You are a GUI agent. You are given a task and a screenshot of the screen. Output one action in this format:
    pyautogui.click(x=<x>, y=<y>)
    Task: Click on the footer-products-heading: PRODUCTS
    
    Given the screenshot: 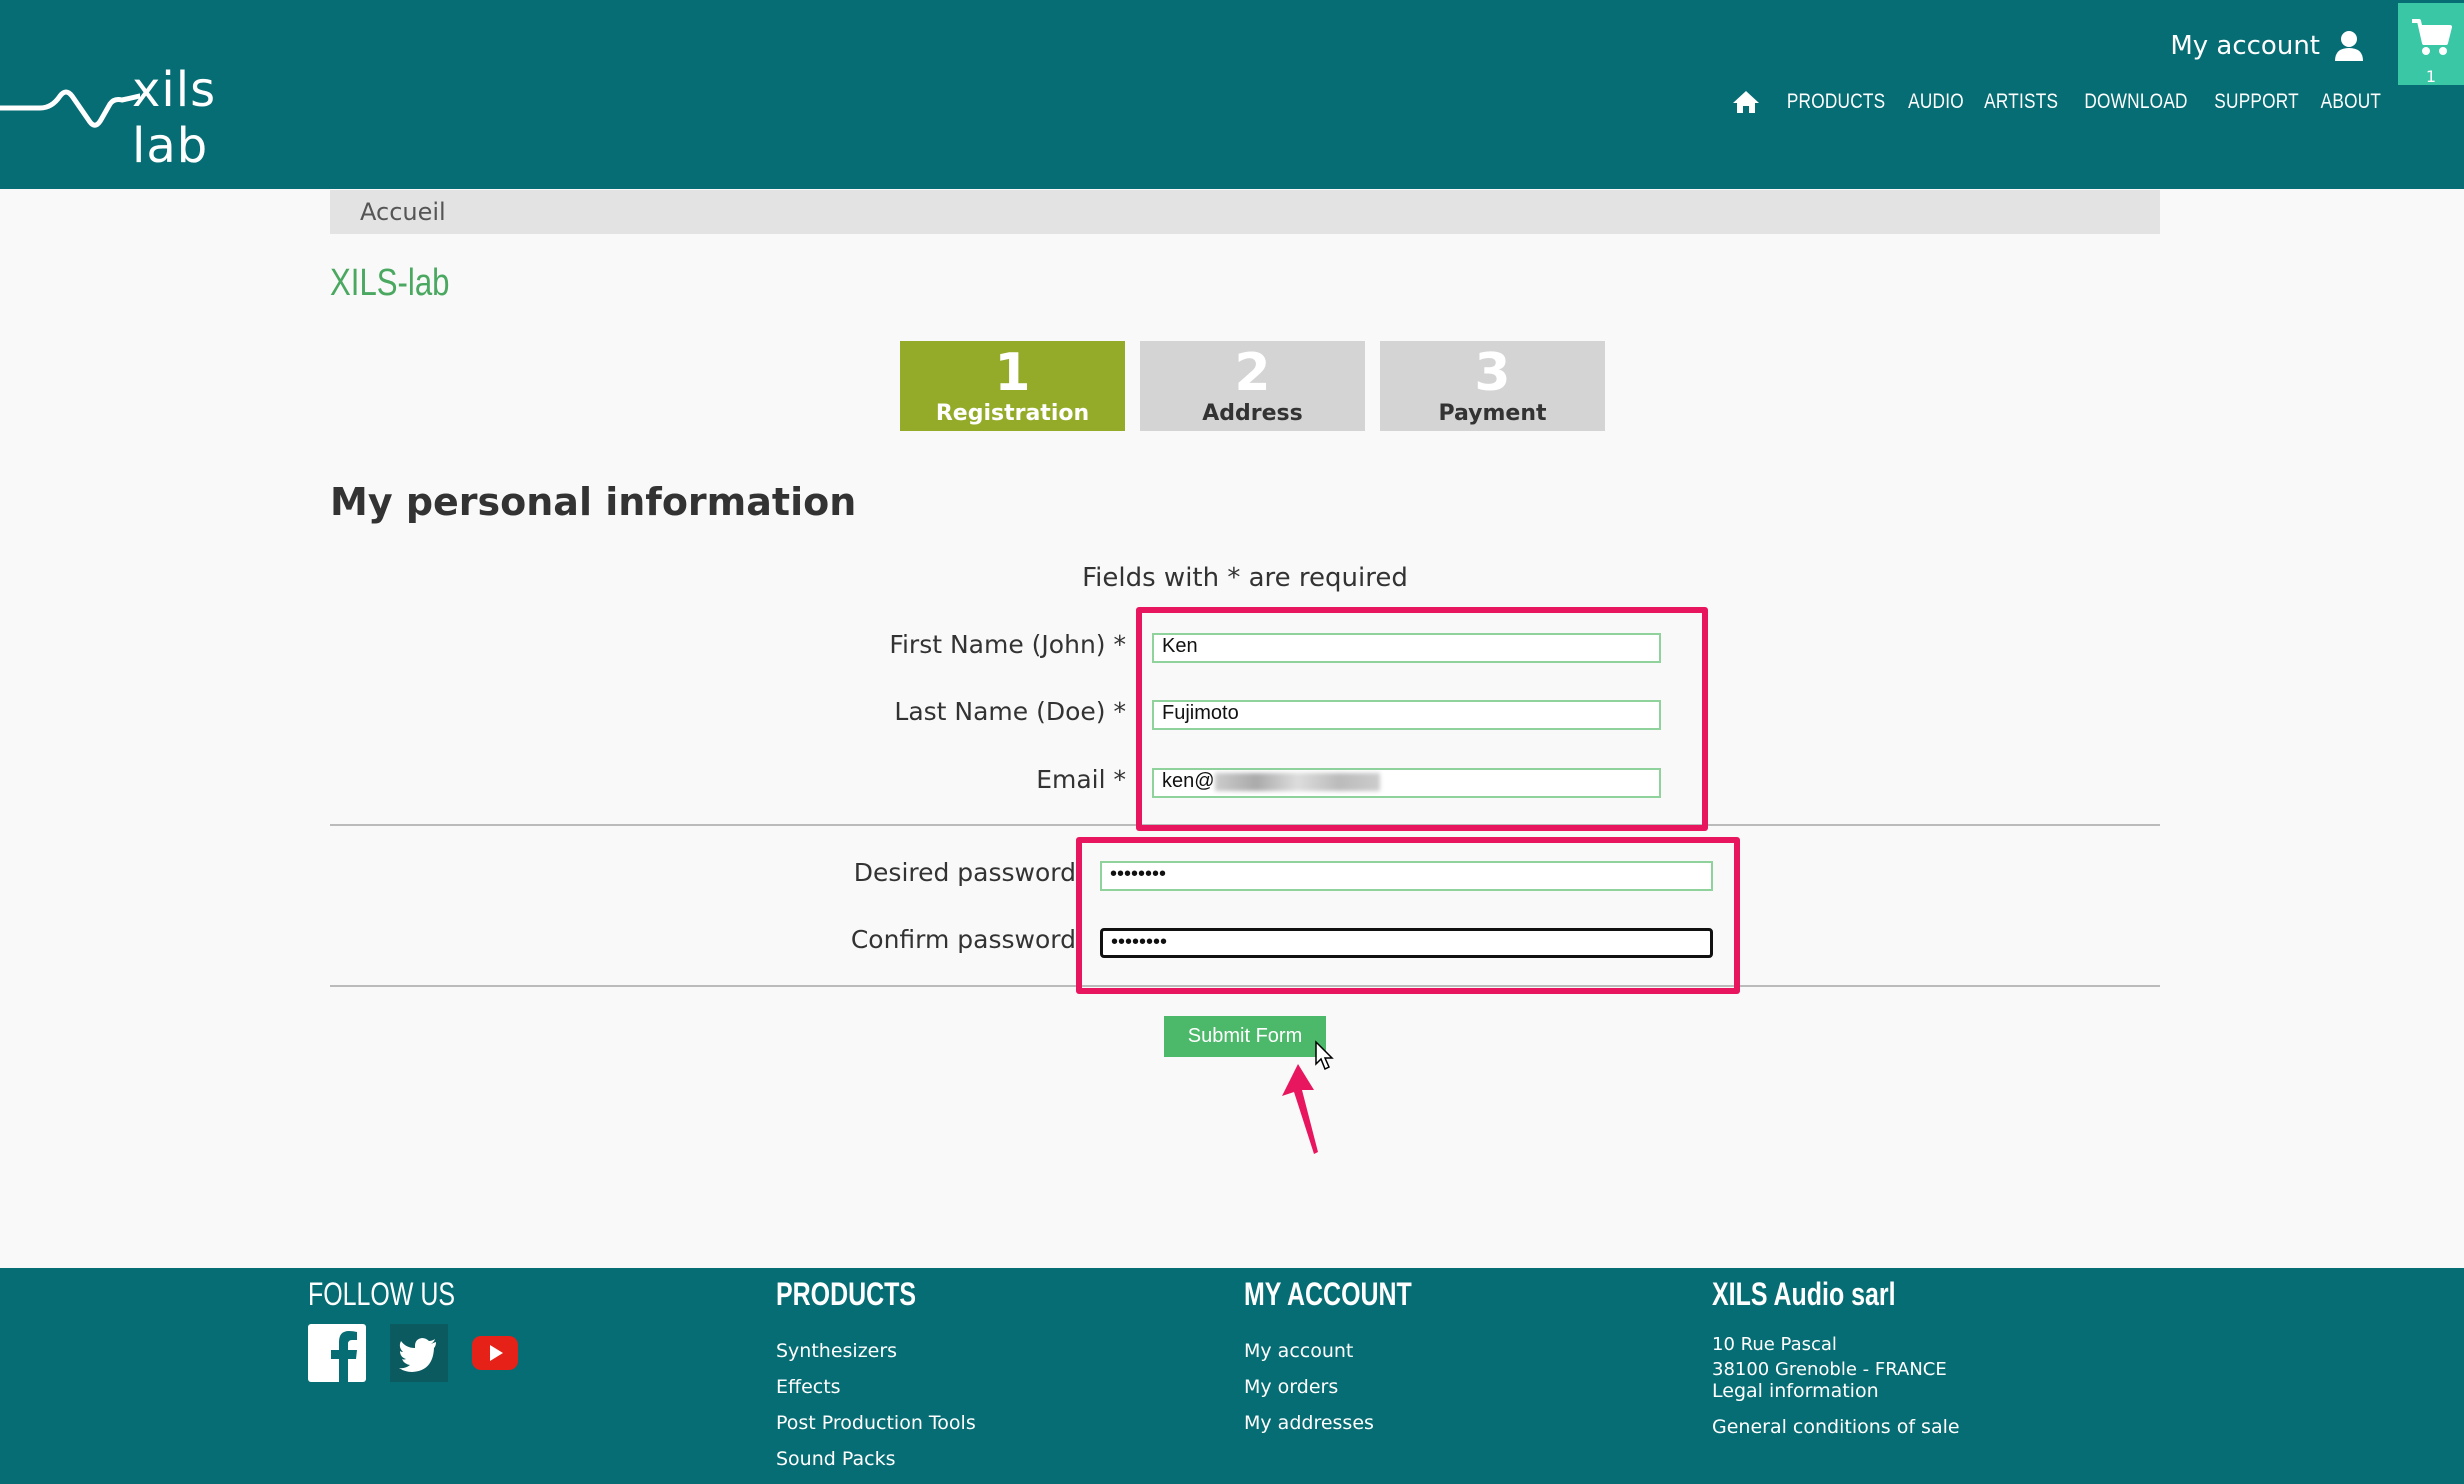 What is the action you would take?
    pyautogui.click(x=846, y=1294)
    